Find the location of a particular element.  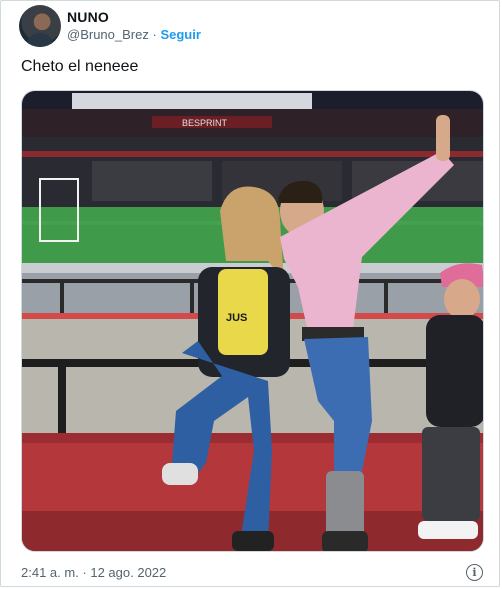

user-names: NUNO @Bruno_Brez · Seguir is located at coordinates (134, 26).